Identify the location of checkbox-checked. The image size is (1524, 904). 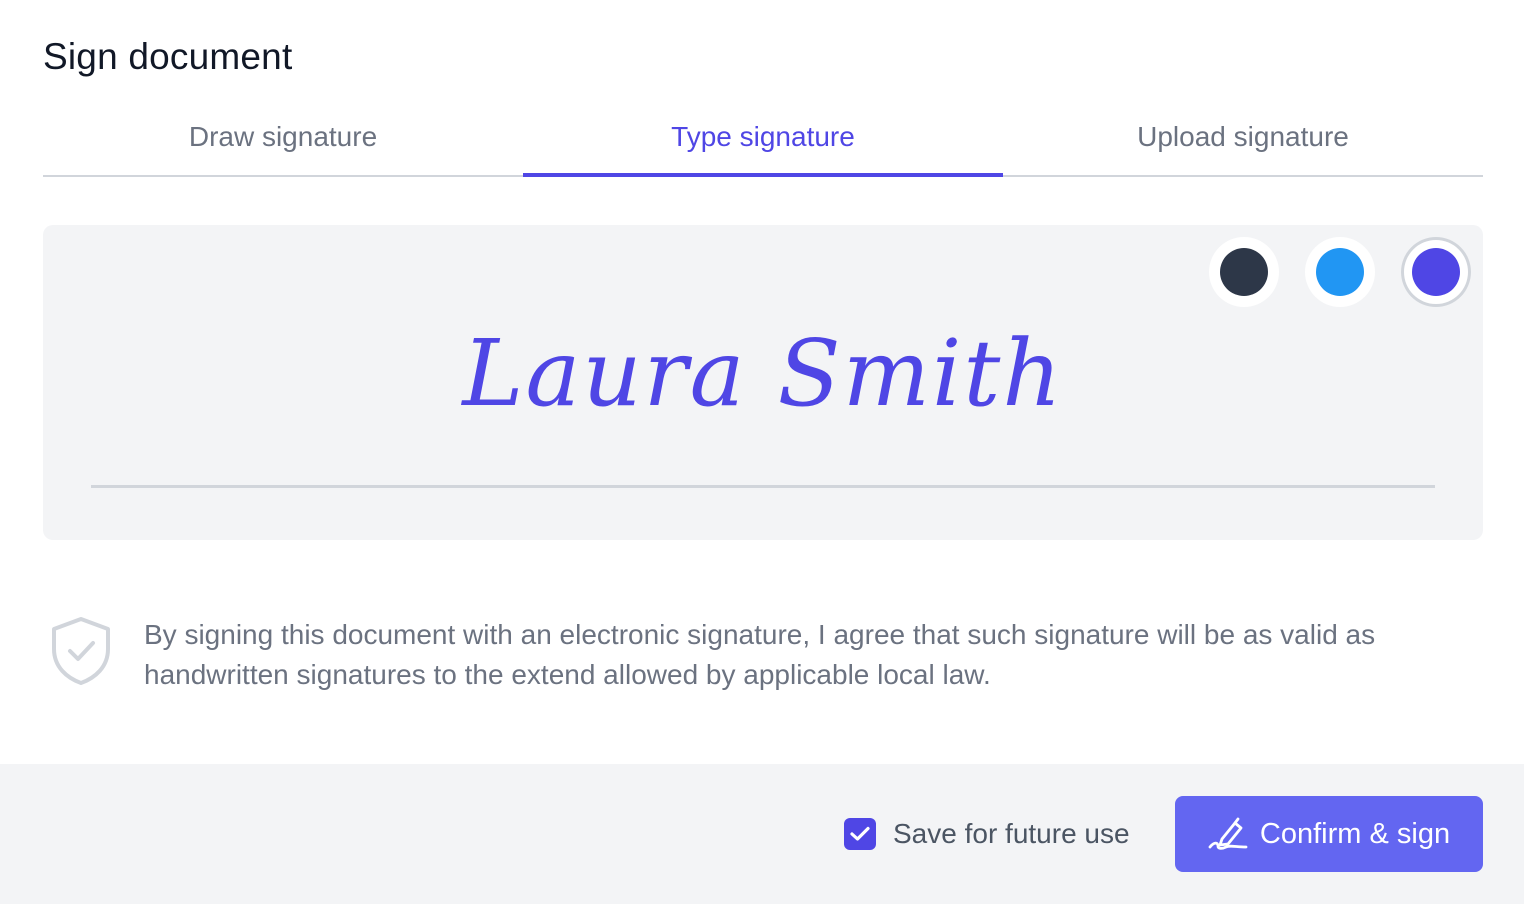
(860, 834).